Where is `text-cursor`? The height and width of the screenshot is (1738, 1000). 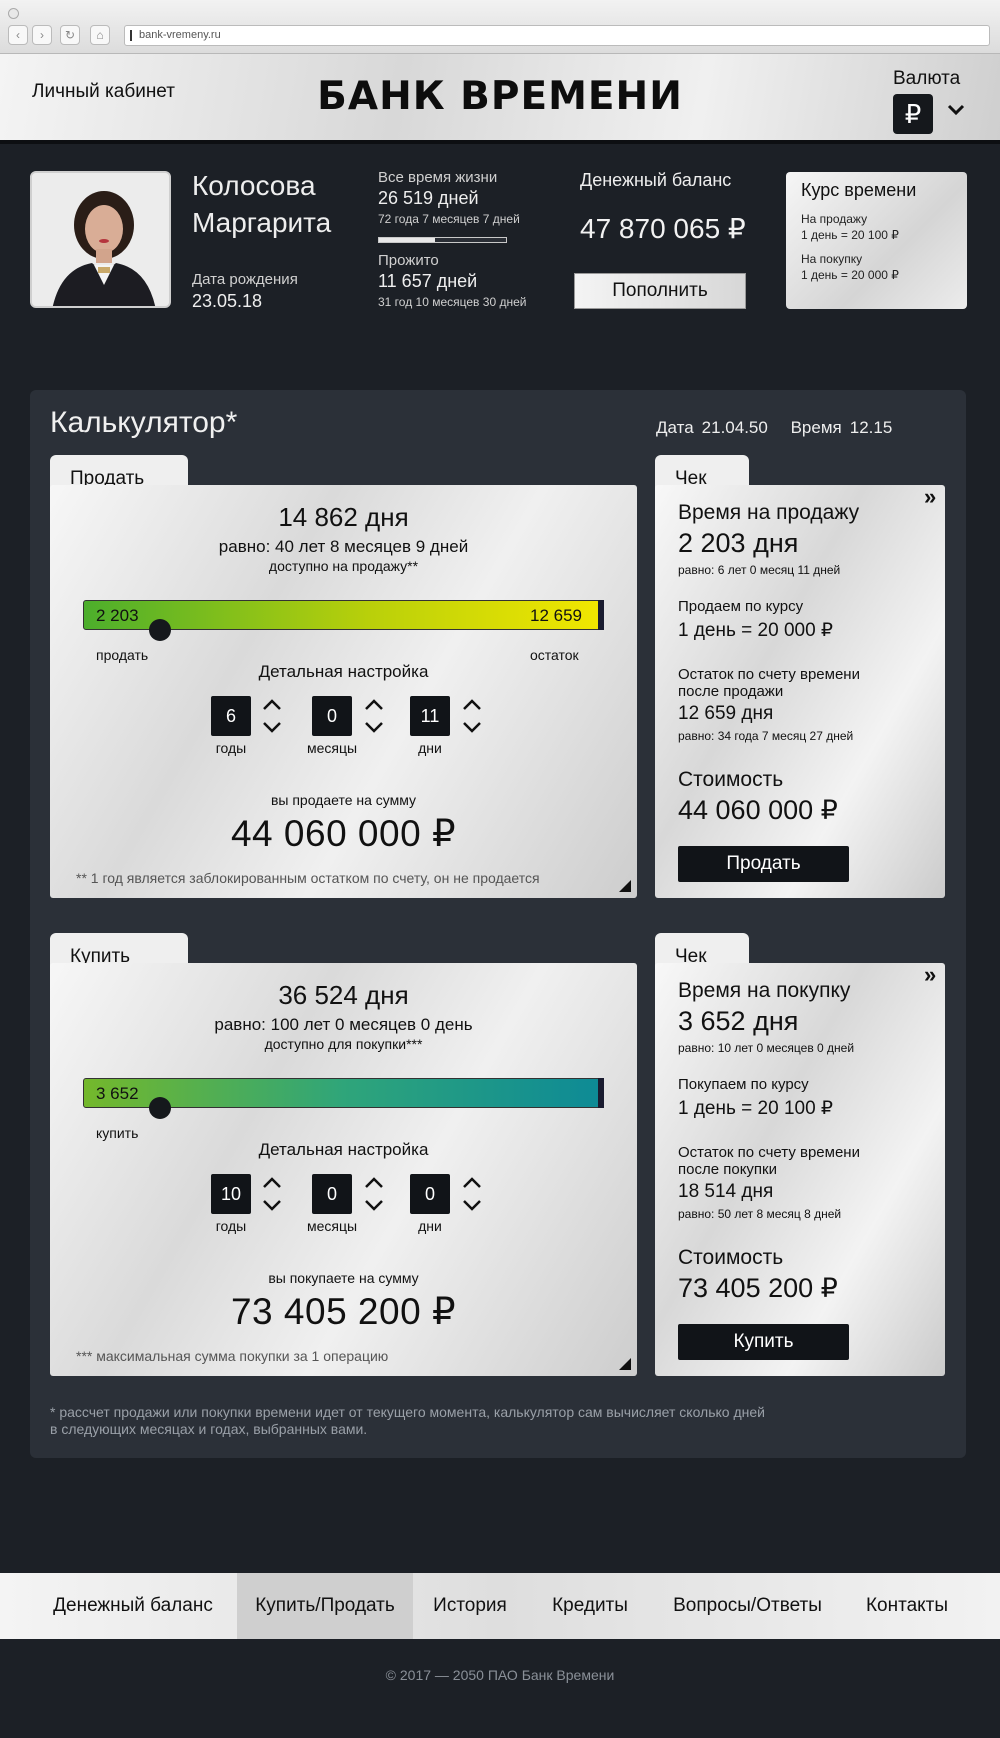
text-cursor is located at coordinates (131, 35).